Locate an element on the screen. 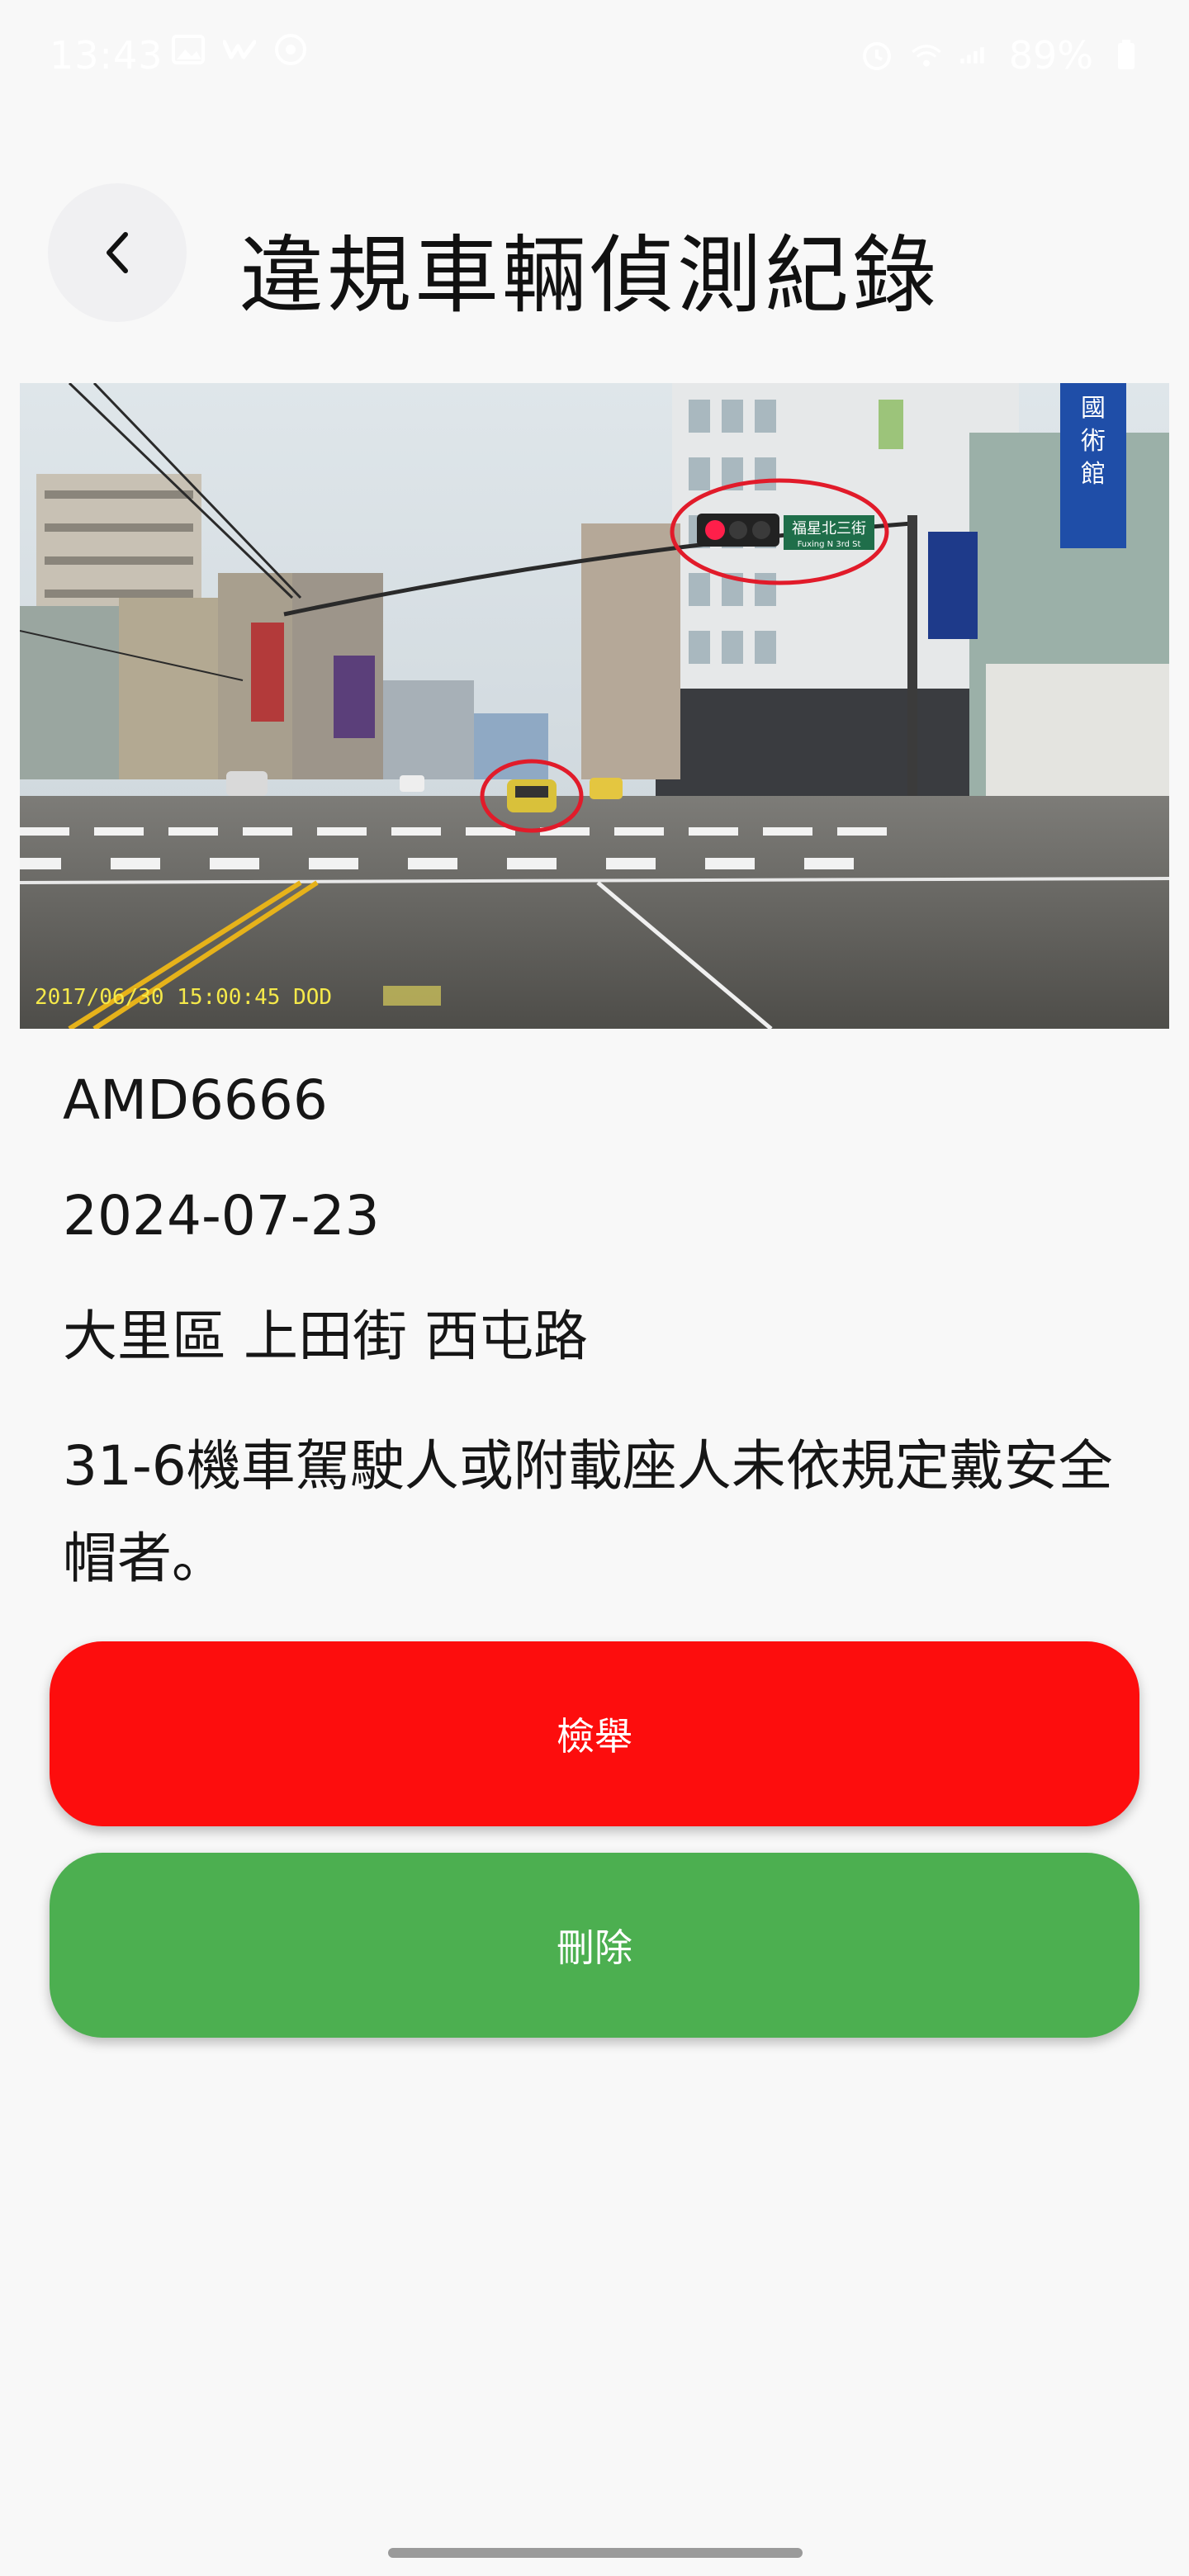  report-button: 檢舉 is located at coordinates (594, 1733).